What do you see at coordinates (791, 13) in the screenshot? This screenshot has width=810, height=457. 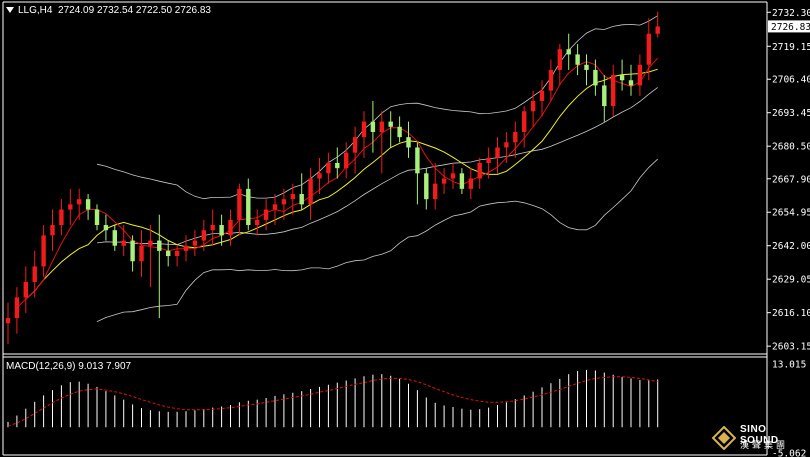 I see `price-tick-label: 2732.30` at bounding box center [791, 13].